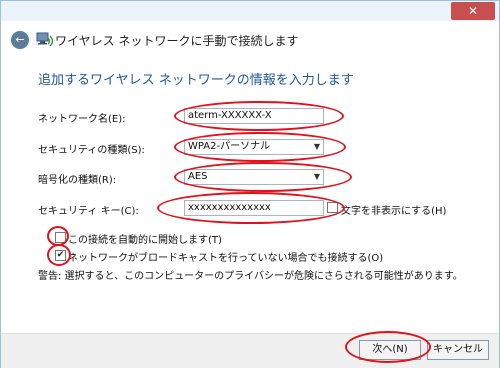  Describe the element at coordinates (82, 119) in the screenshot. I see `network-name-label: ネットワーク名(E):` at that location.